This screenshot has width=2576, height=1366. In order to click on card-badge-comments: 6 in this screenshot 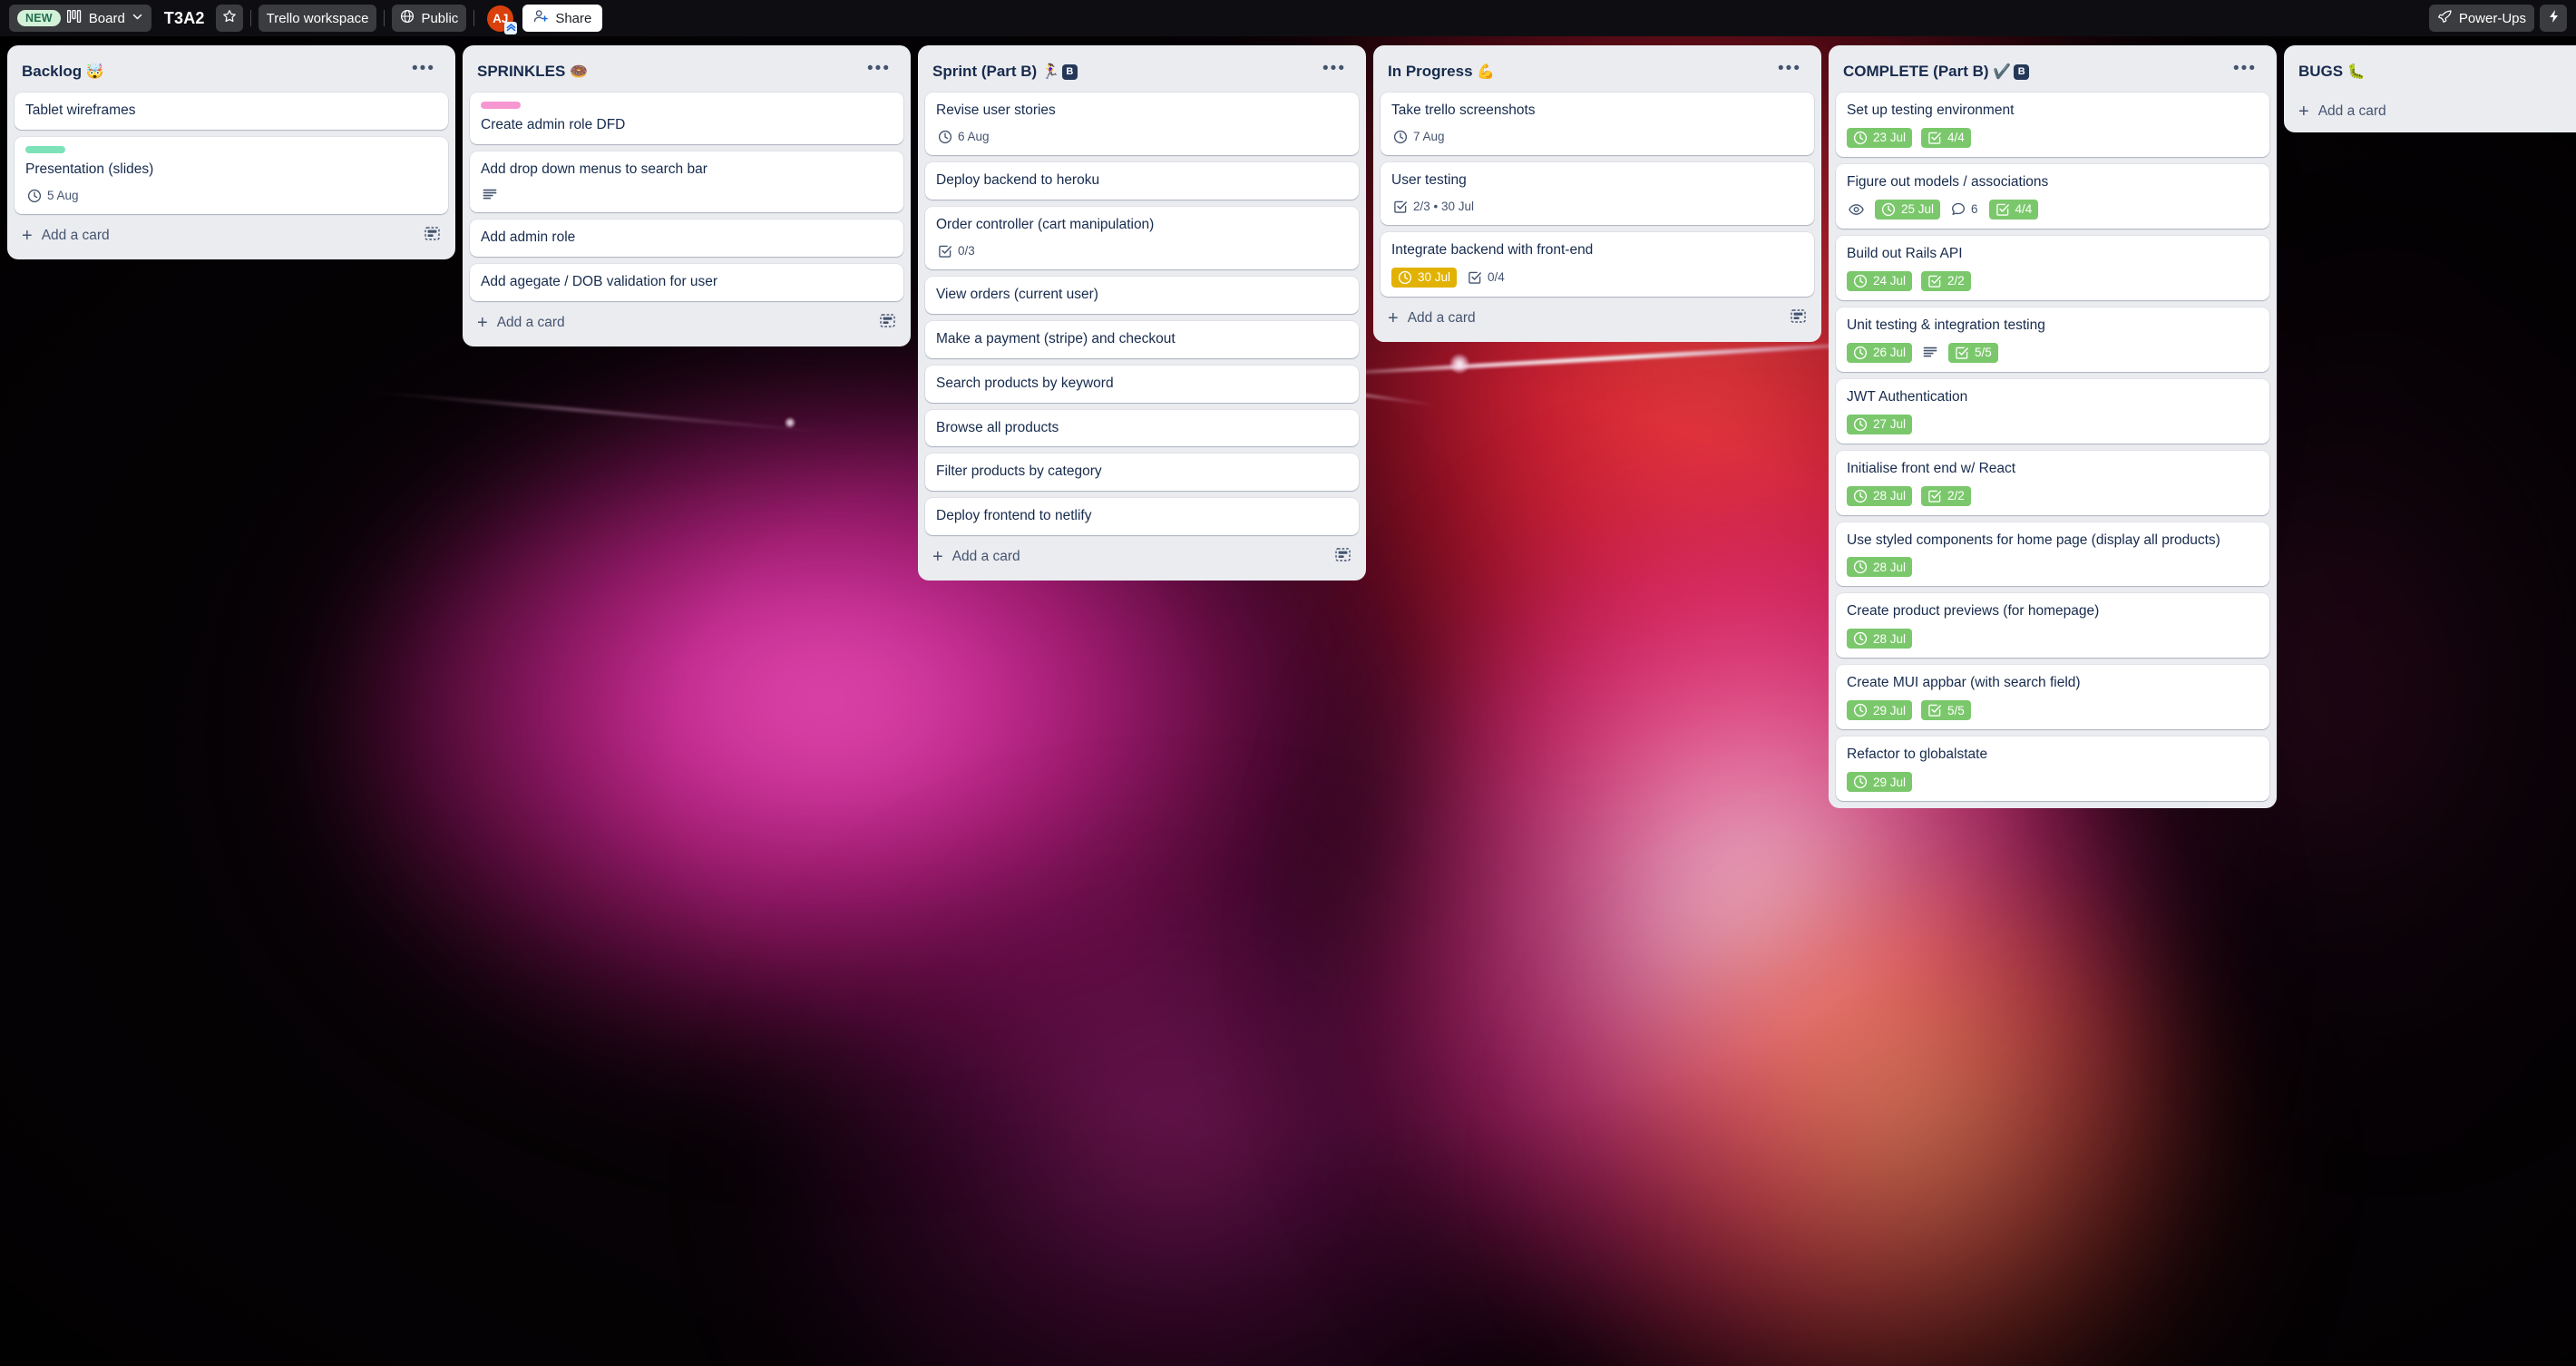, I will do `click(1964, 209)`.